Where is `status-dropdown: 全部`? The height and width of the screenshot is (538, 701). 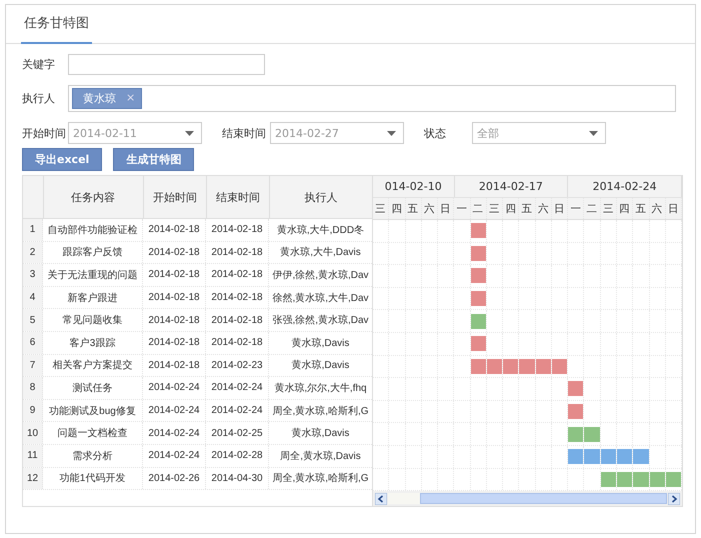 status-dropdown: 全部 is located at coordinates (539, 133).